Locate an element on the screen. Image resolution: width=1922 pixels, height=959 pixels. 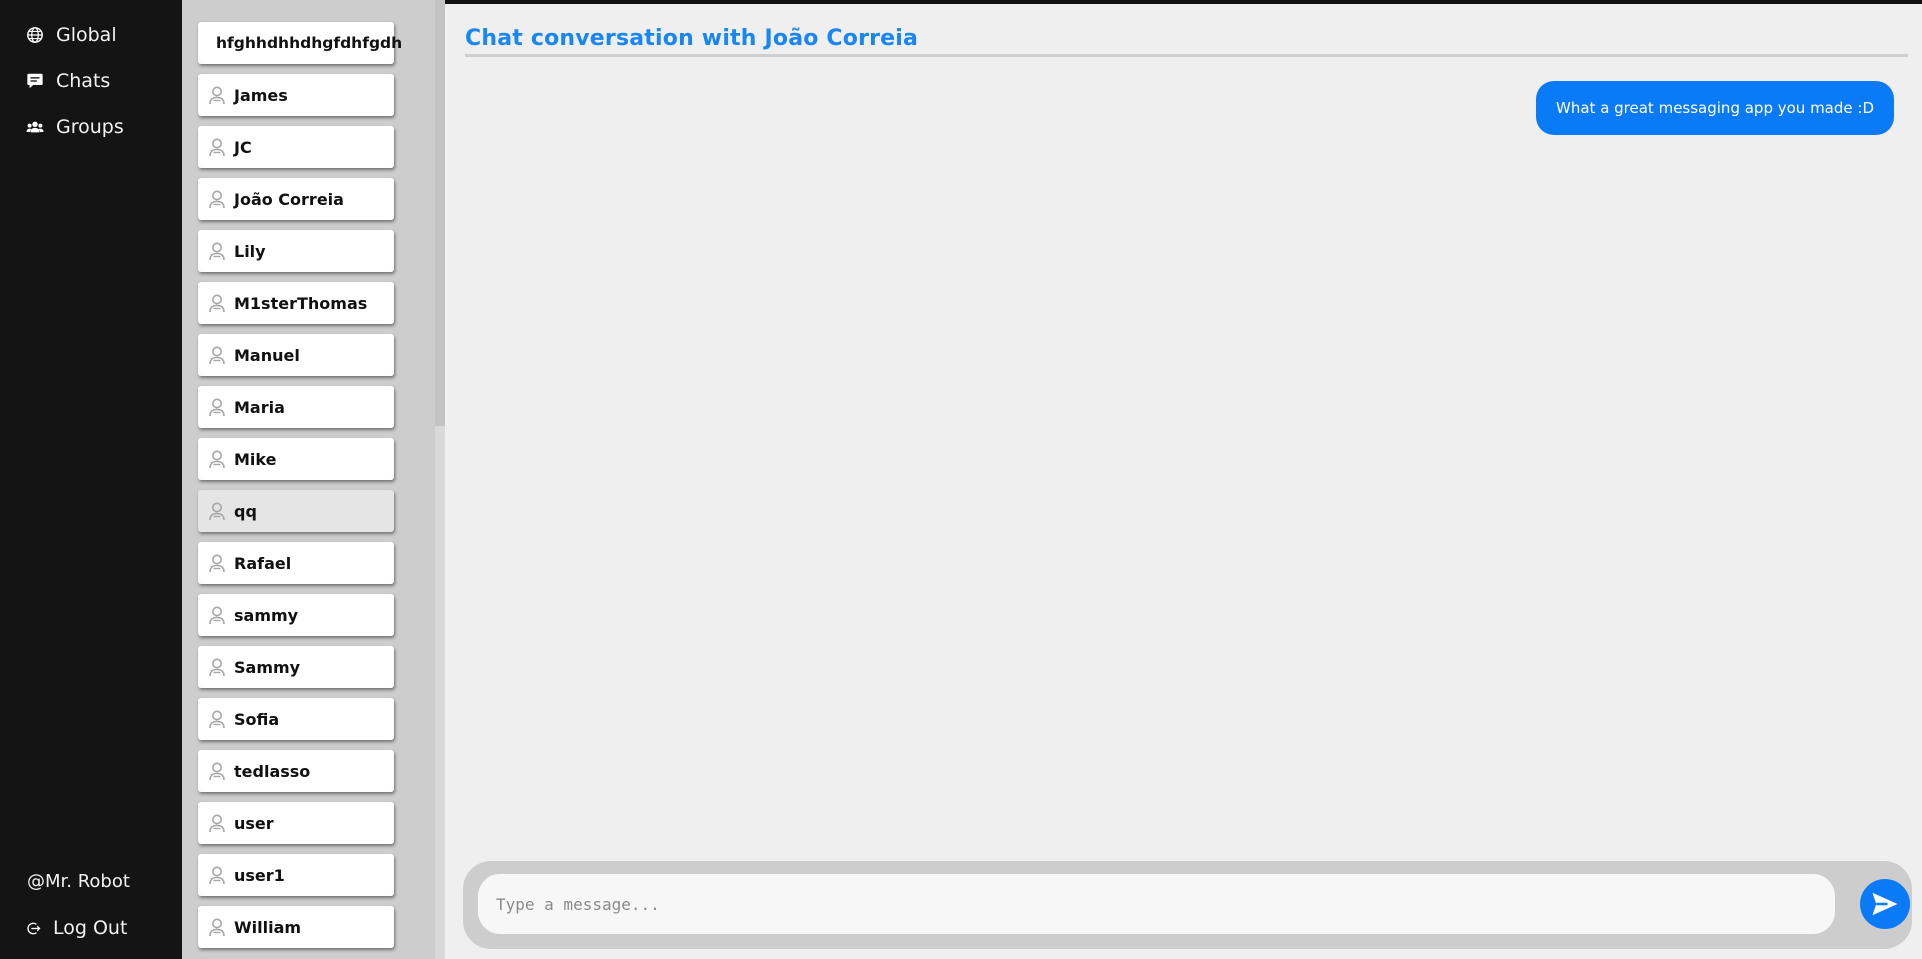
nav-label-groups: Groups is located at coordinates (90, 127).